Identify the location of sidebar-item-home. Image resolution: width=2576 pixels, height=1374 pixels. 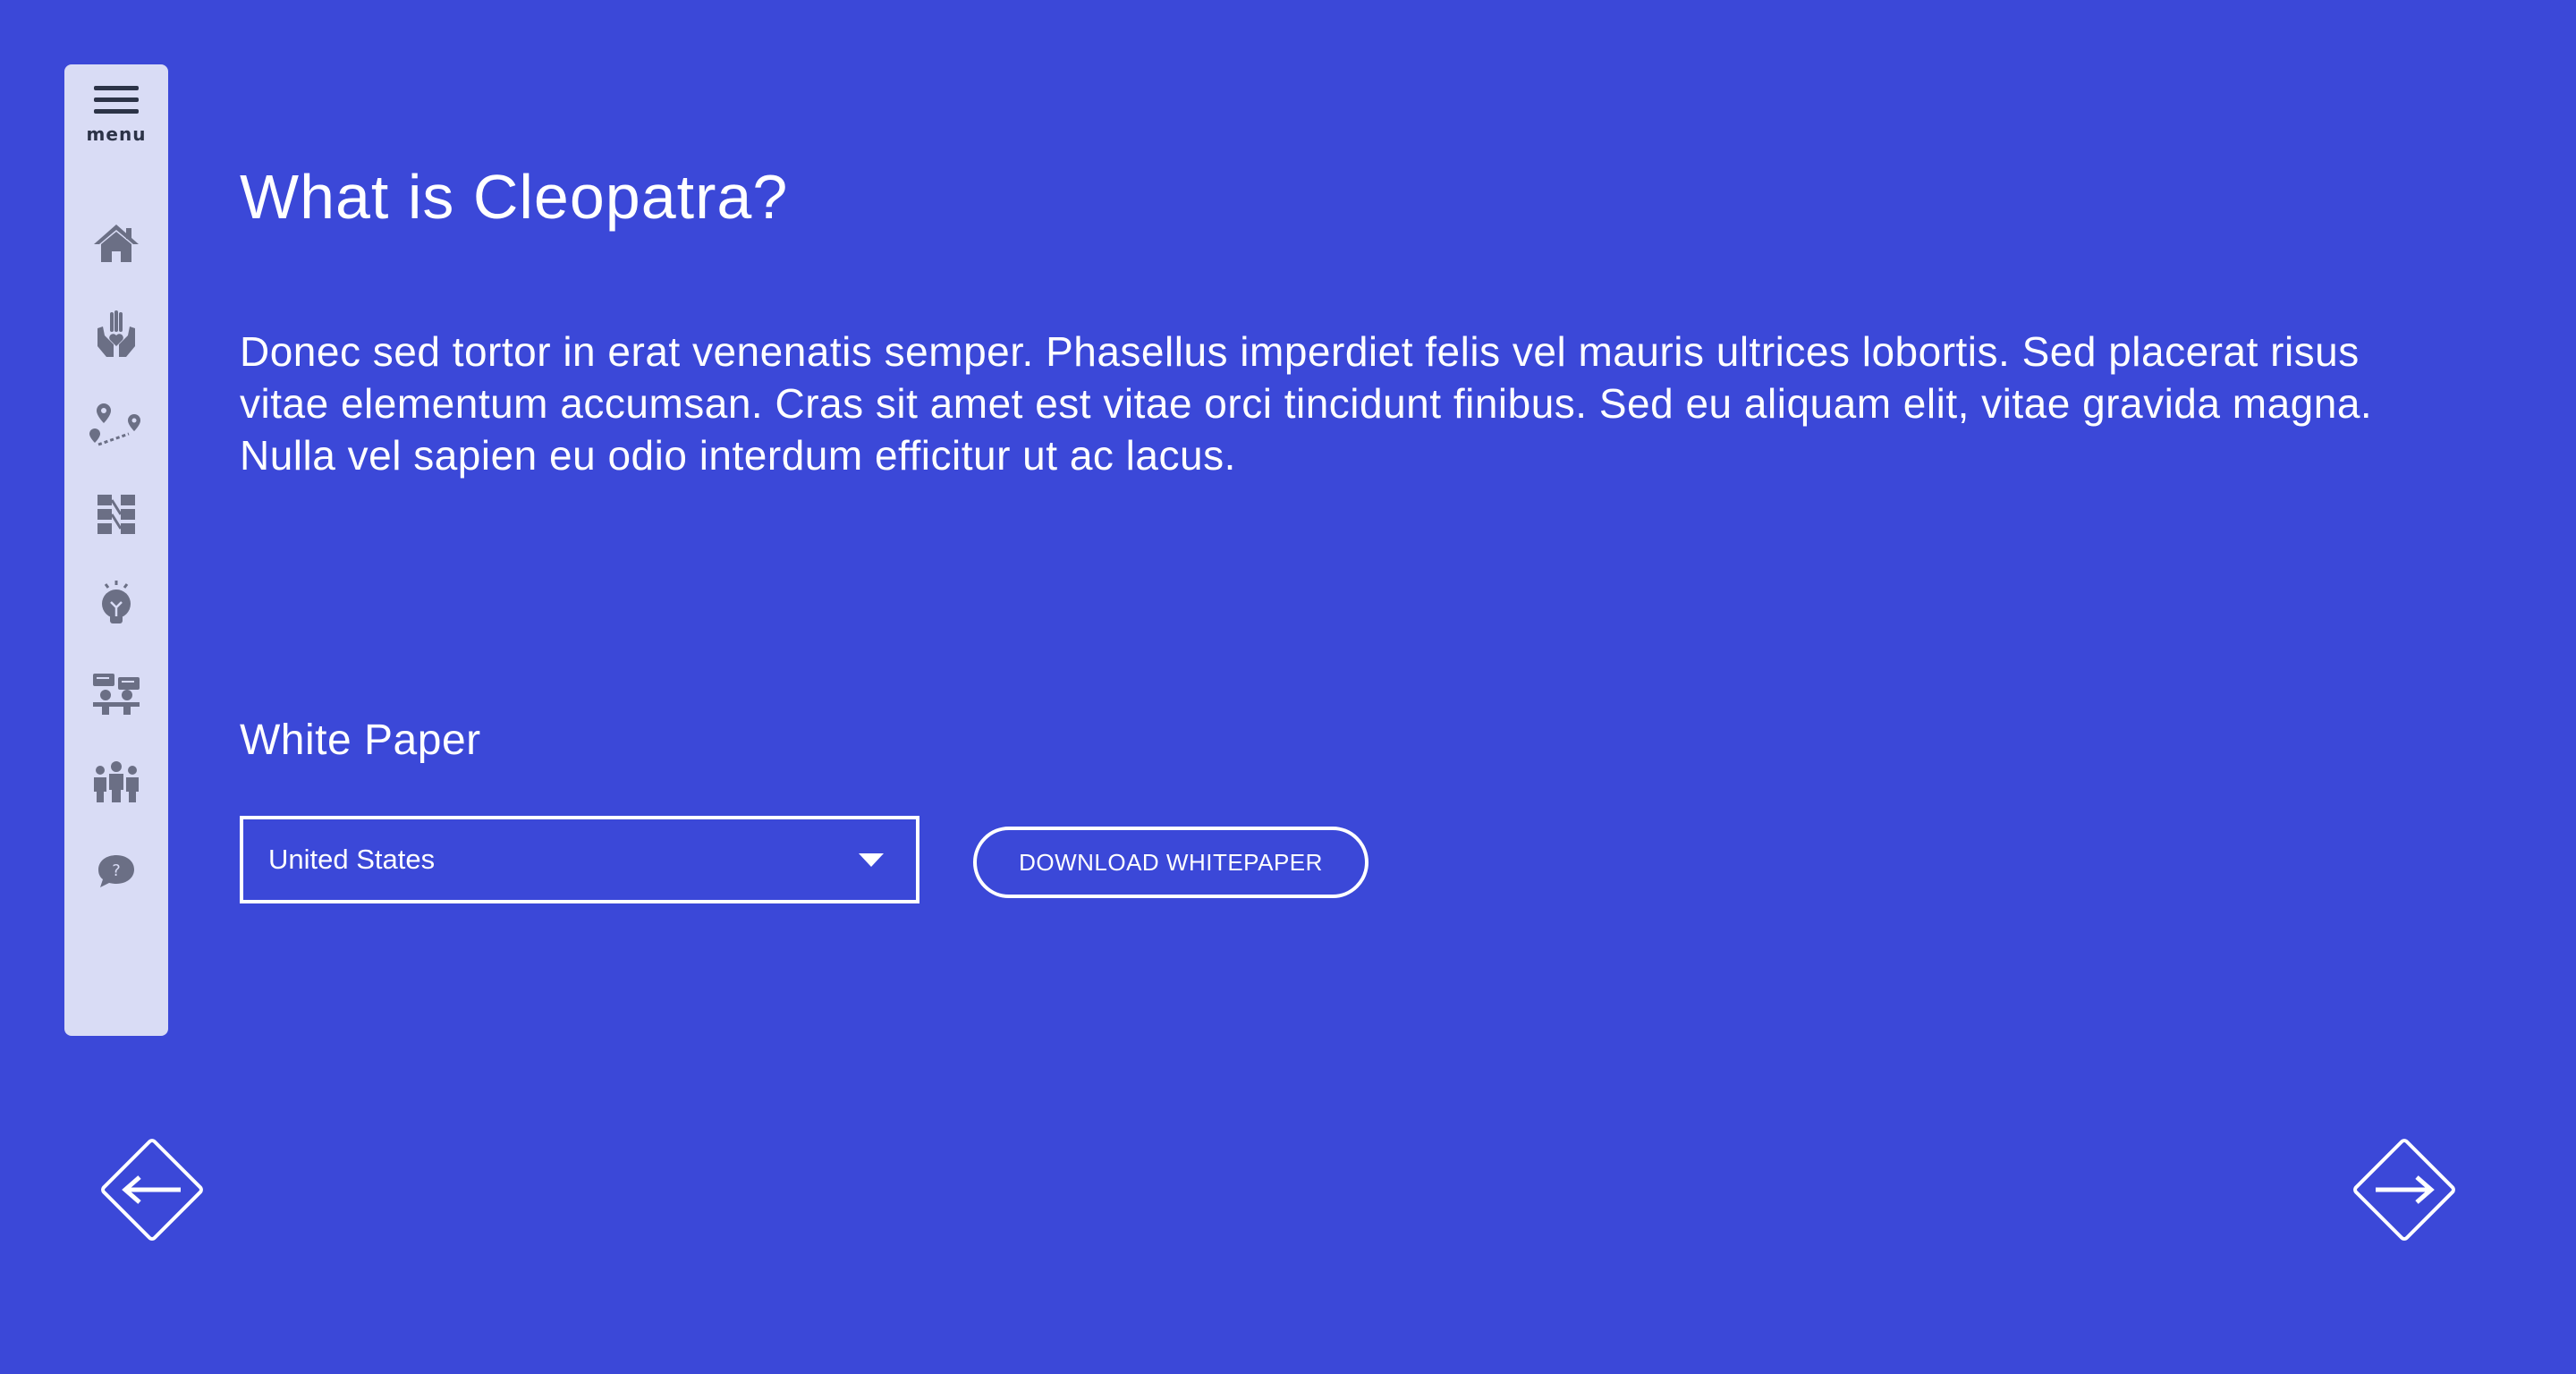
(116, 243).